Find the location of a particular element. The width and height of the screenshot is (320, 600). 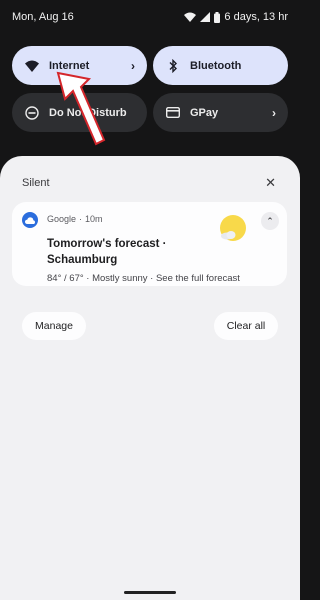

notification-meta: Google · 10m is located at coordinates (75, 219).